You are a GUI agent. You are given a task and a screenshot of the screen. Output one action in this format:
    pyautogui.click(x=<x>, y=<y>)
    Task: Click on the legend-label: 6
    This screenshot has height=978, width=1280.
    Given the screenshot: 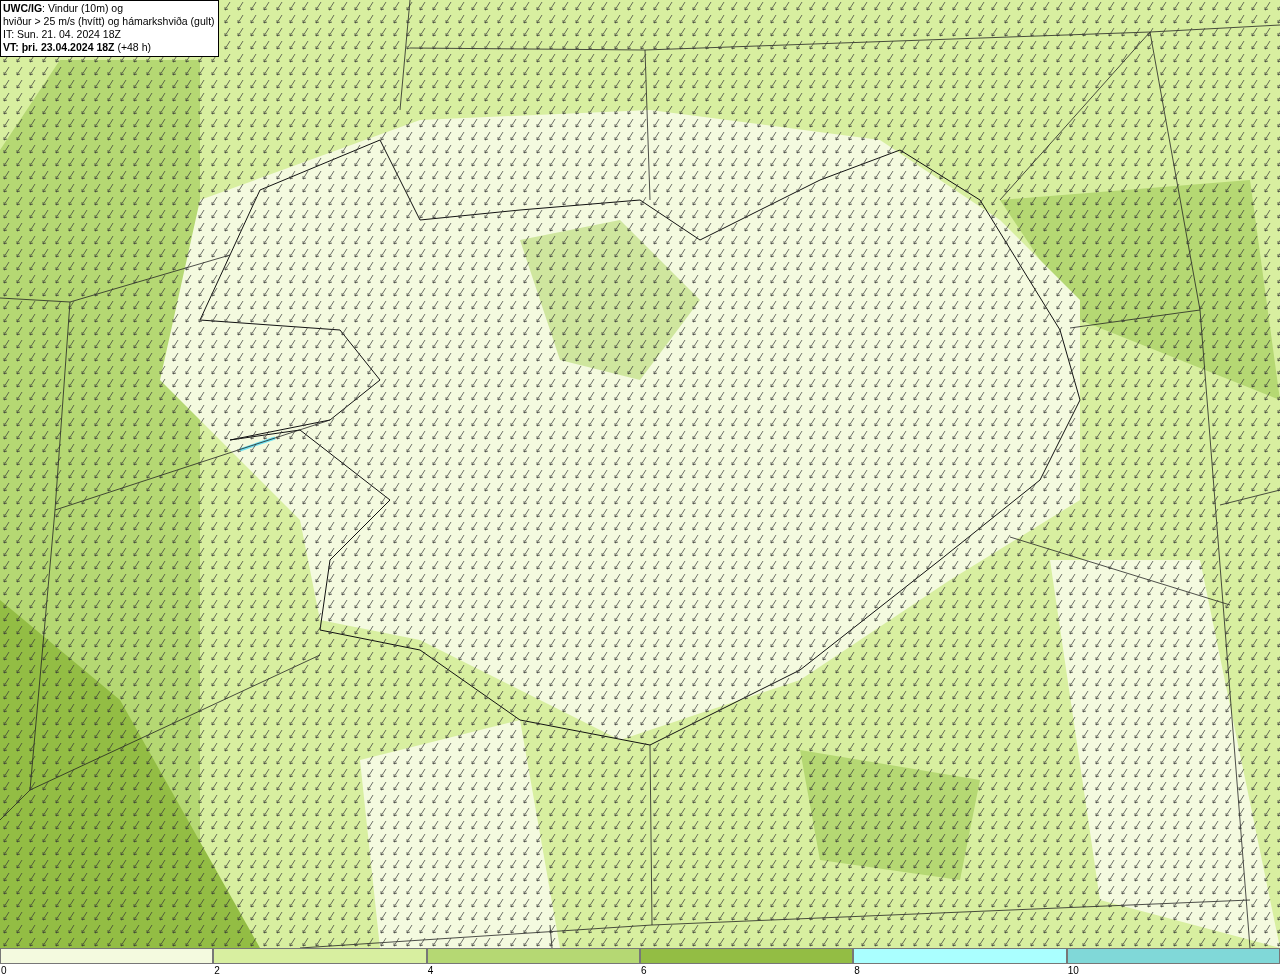 What is the action you would take?
    pyautogui.click(x=644, y=971)
    